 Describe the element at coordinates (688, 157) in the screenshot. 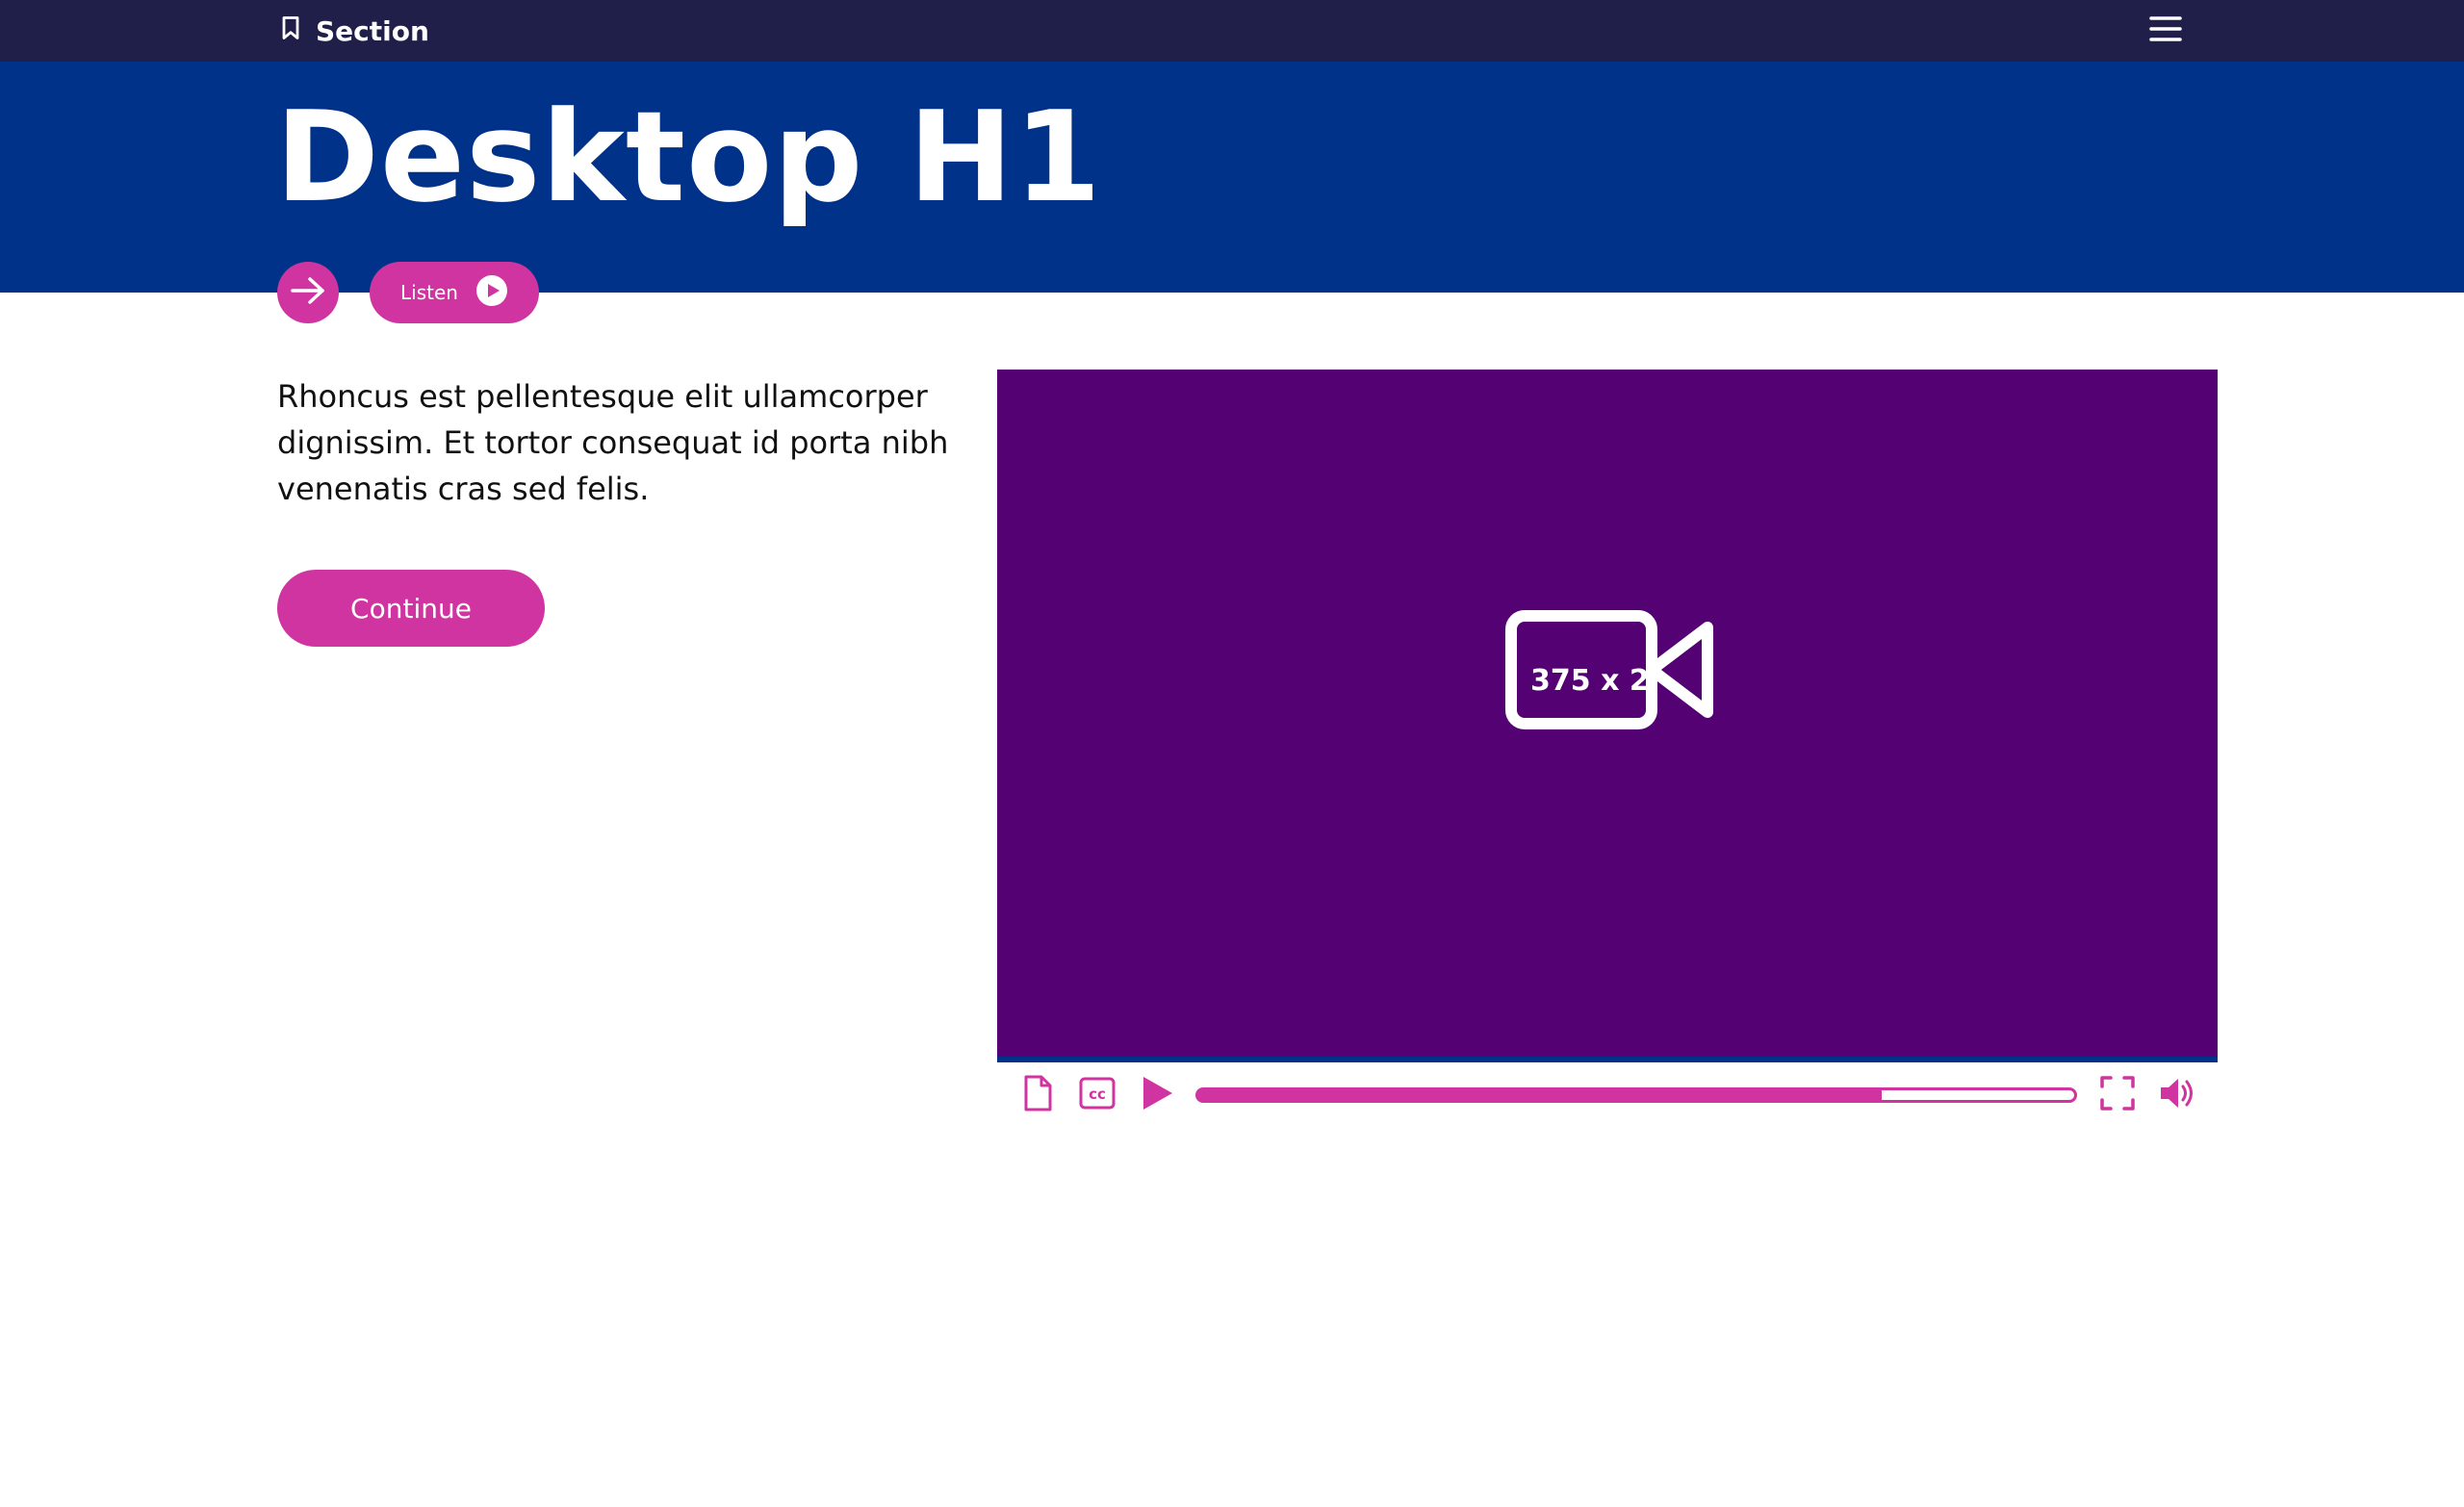

I see `page-title: Desktop H1` at that location.